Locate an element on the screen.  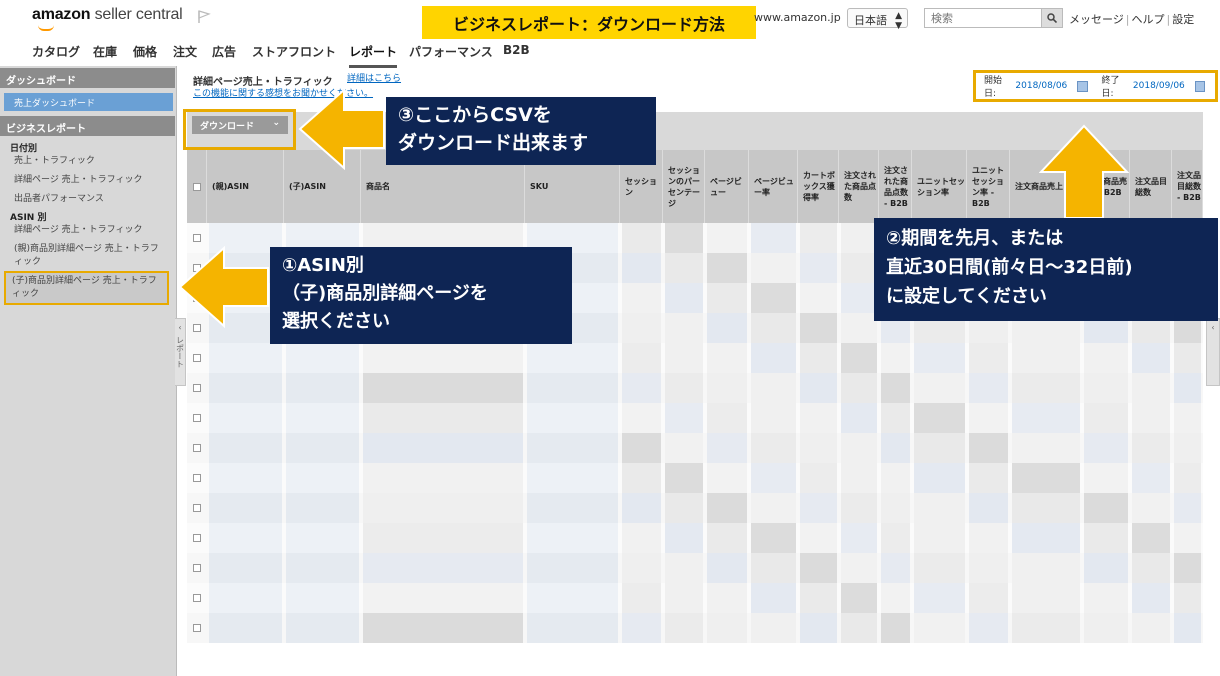
sidebar-item-detail-sales-traffic: 詳細ページ 売上・トラフィック is located at coordinates (90, 180).